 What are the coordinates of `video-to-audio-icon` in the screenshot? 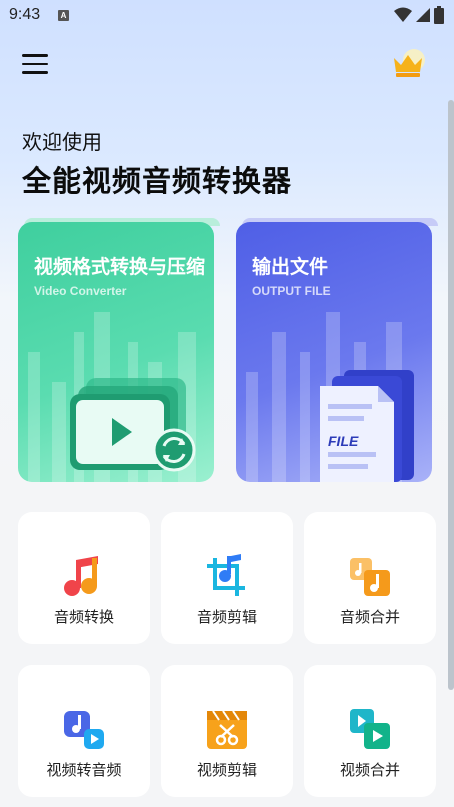 It's located at (84, 730).